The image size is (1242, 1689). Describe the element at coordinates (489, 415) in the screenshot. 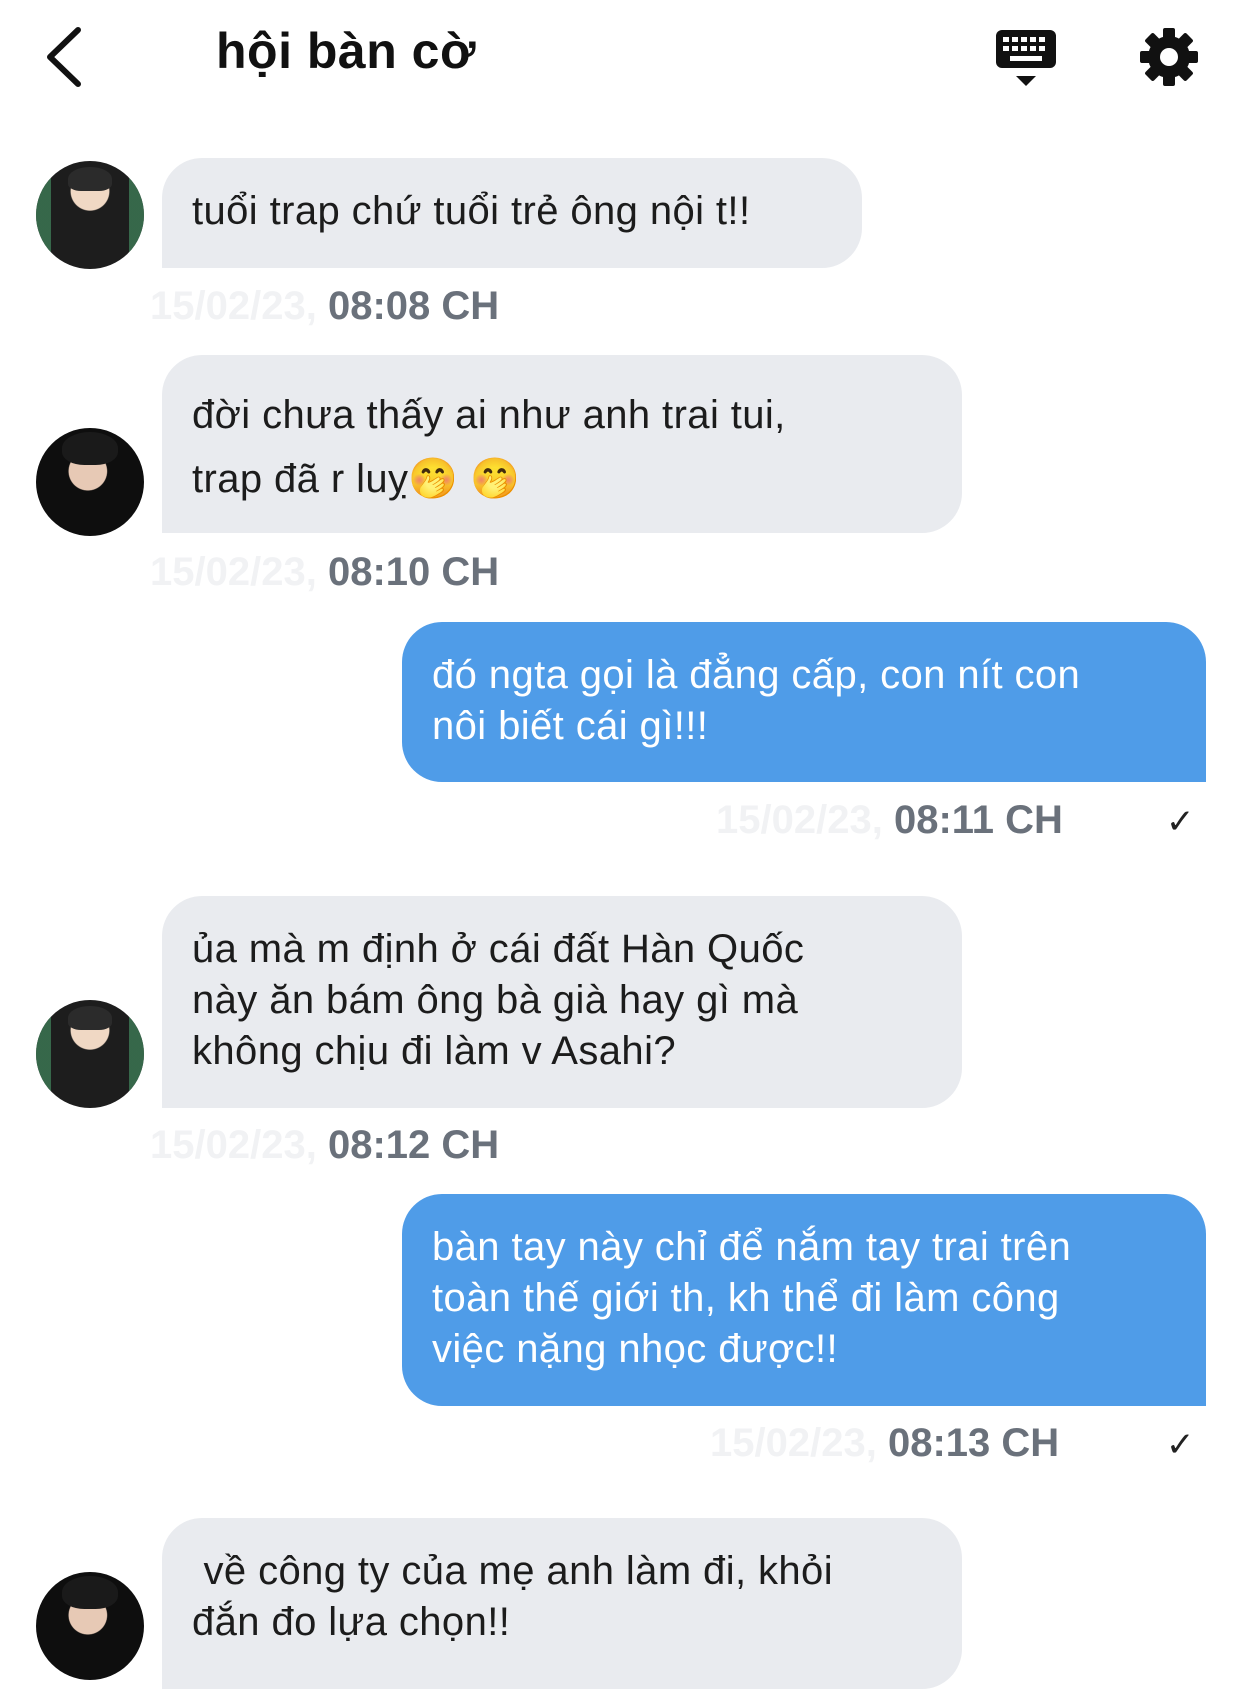

I see `message-text: đời chưa thấy ai như anh trai tui,` at that location.